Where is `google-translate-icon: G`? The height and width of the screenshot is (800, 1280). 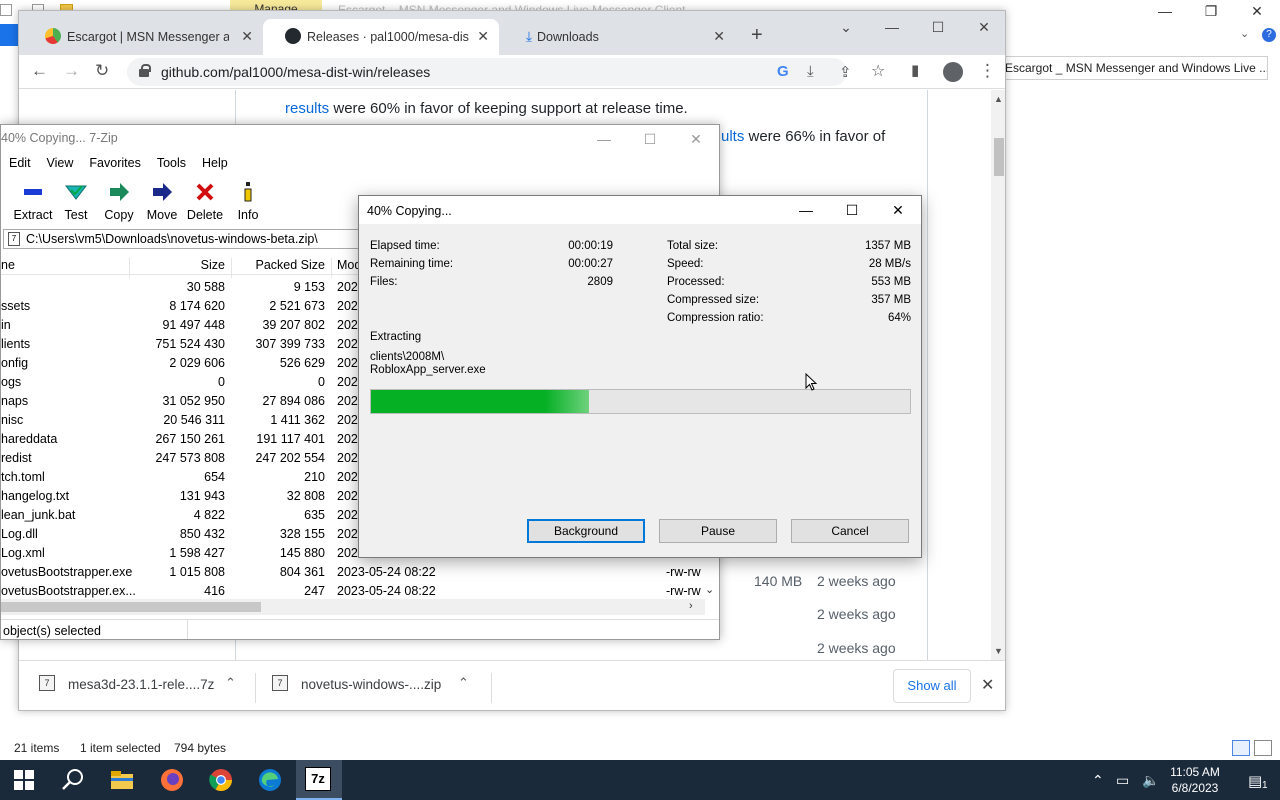 google-translate-icon: G is located at coordinates (783, 71).